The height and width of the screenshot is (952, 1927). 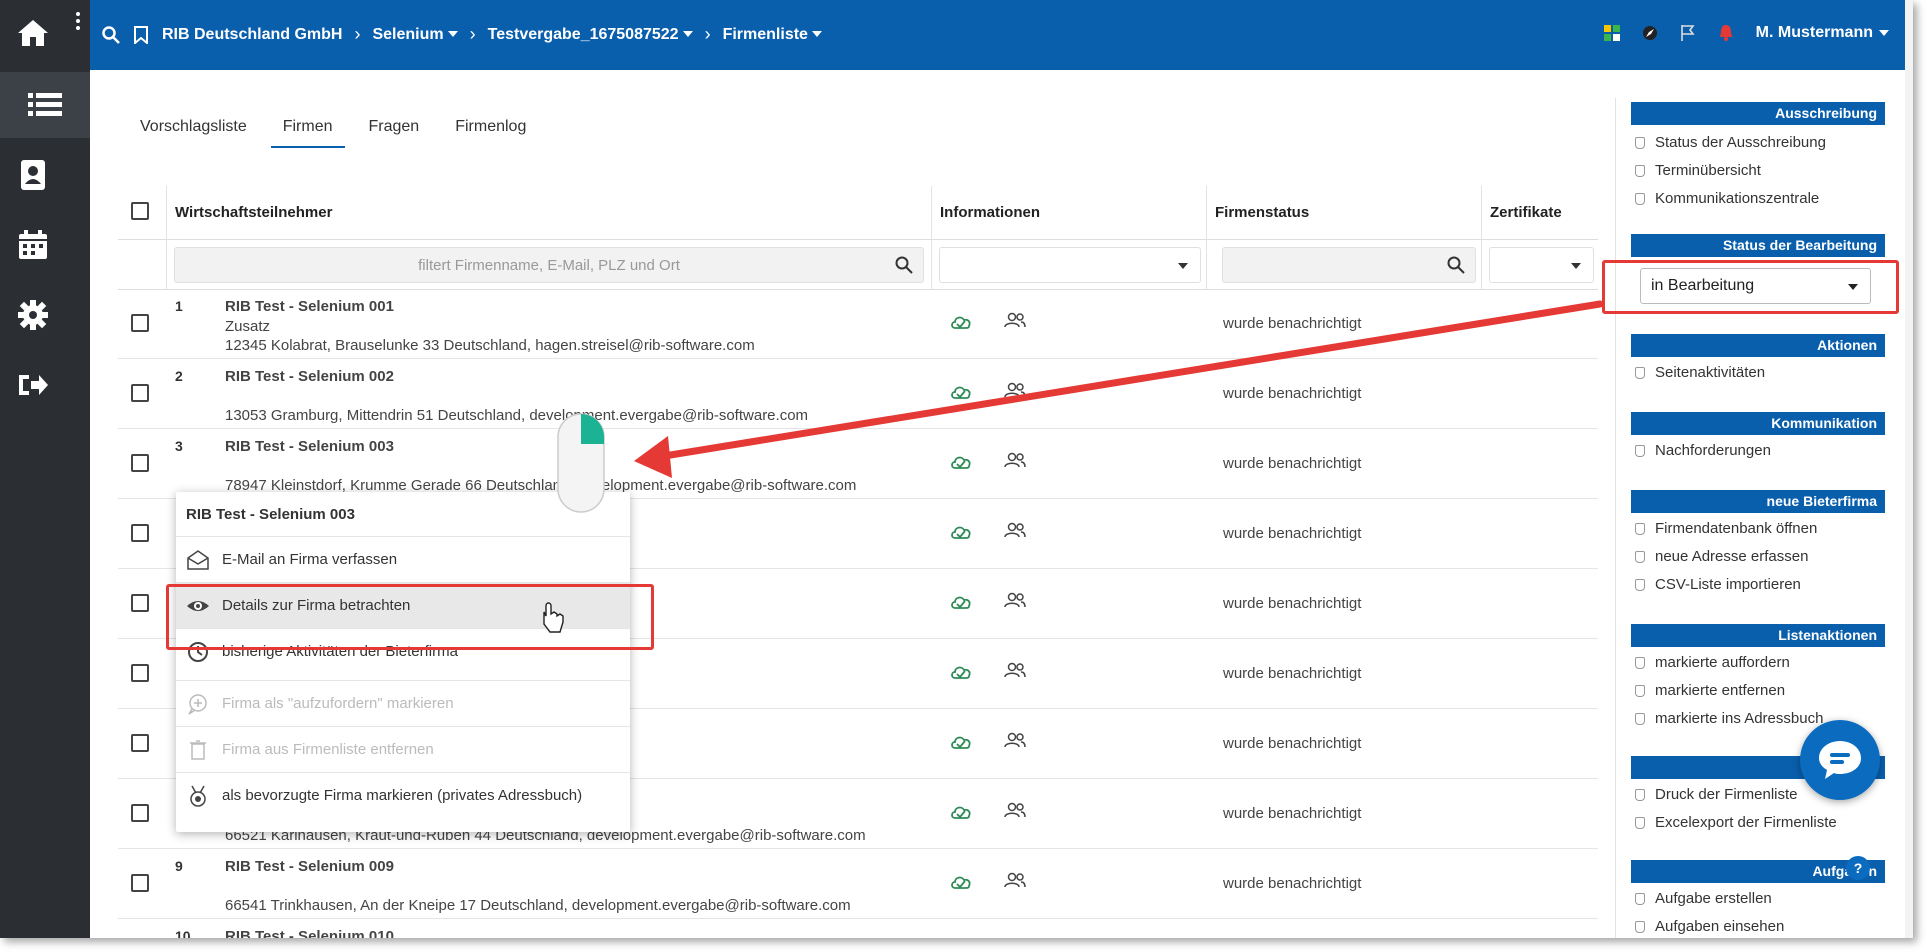 What do you see at coordinates (1730, 142) in the screenshot?
I see `link-status-ausschreibung: Status der Ausschreibung` at bounding box center [1730, 142].